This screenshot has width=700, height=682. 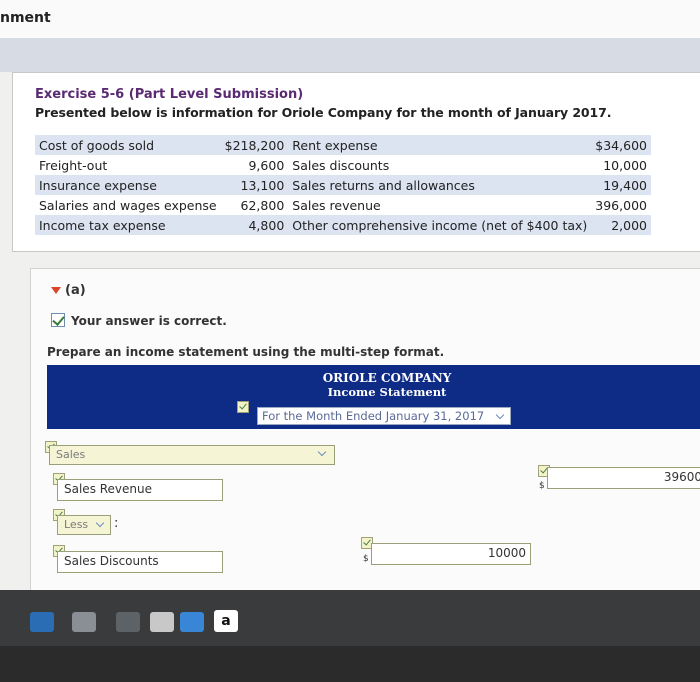 What do you see at coordinates (451, 554) in the screenshot?
I see `sales-discounts-amount-input: 10000` at bounding box center [451, 554].